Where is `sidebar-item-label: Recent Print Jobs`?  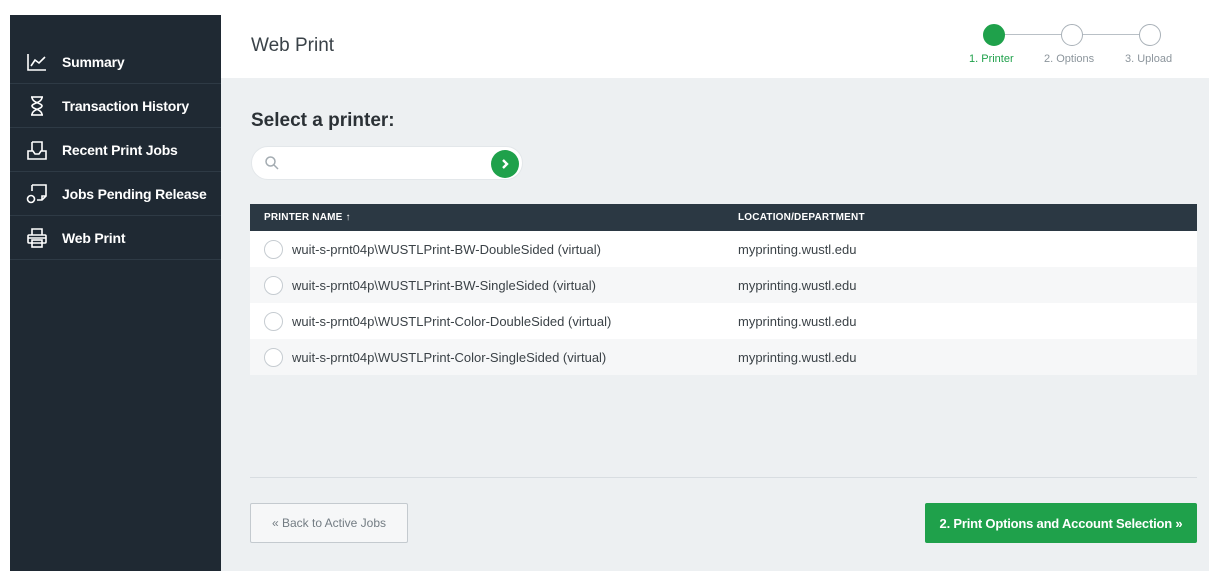
sidebar-item-label: Recent Print Jobs is located at coordinates (120, 149).